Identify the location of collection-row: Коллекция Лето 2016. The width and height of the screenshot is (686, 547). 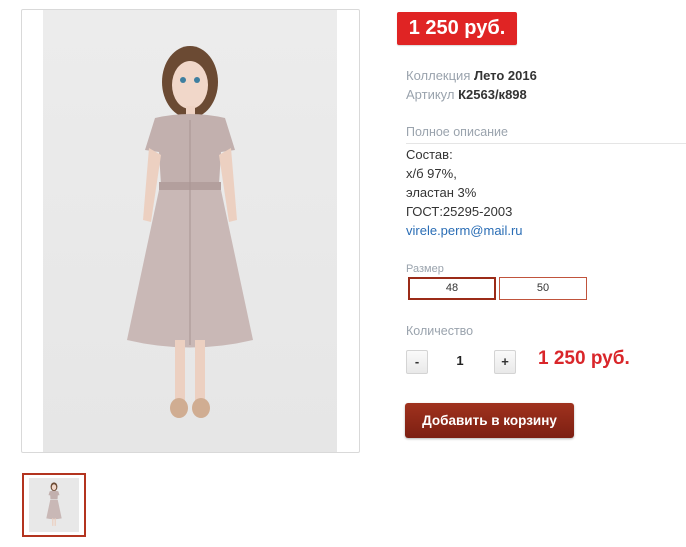
(471, 76).